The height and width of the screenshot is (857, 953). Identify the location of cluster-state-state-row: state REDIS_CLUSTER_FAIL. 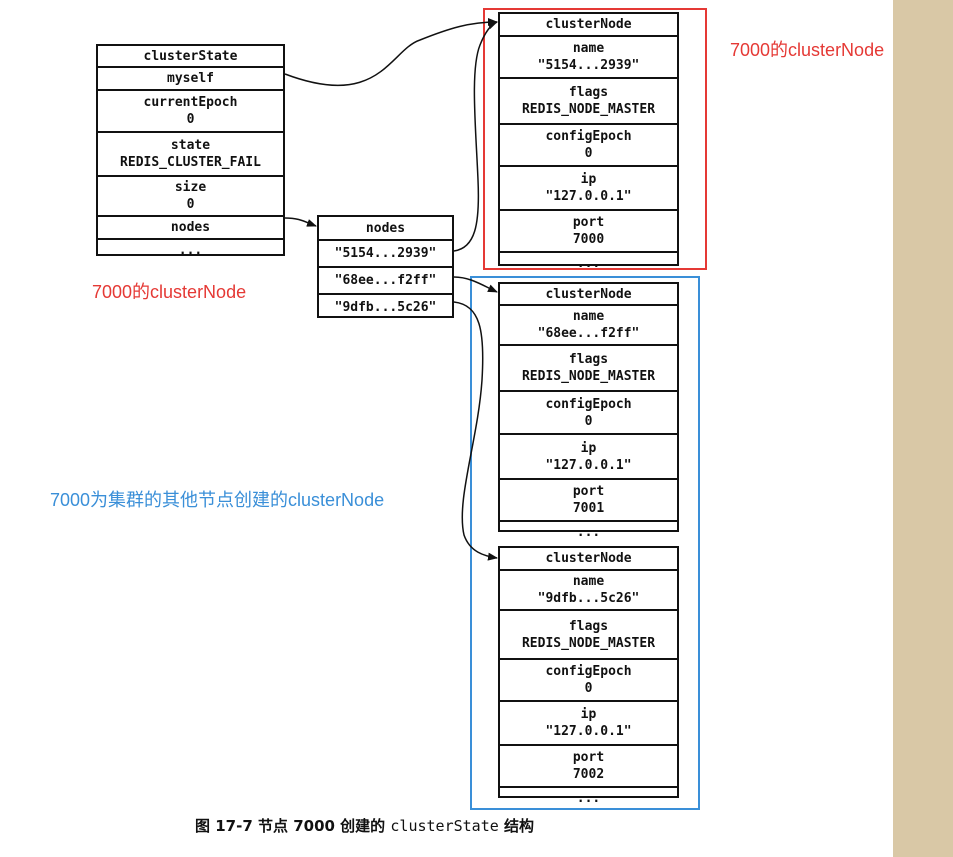
(190, 153).